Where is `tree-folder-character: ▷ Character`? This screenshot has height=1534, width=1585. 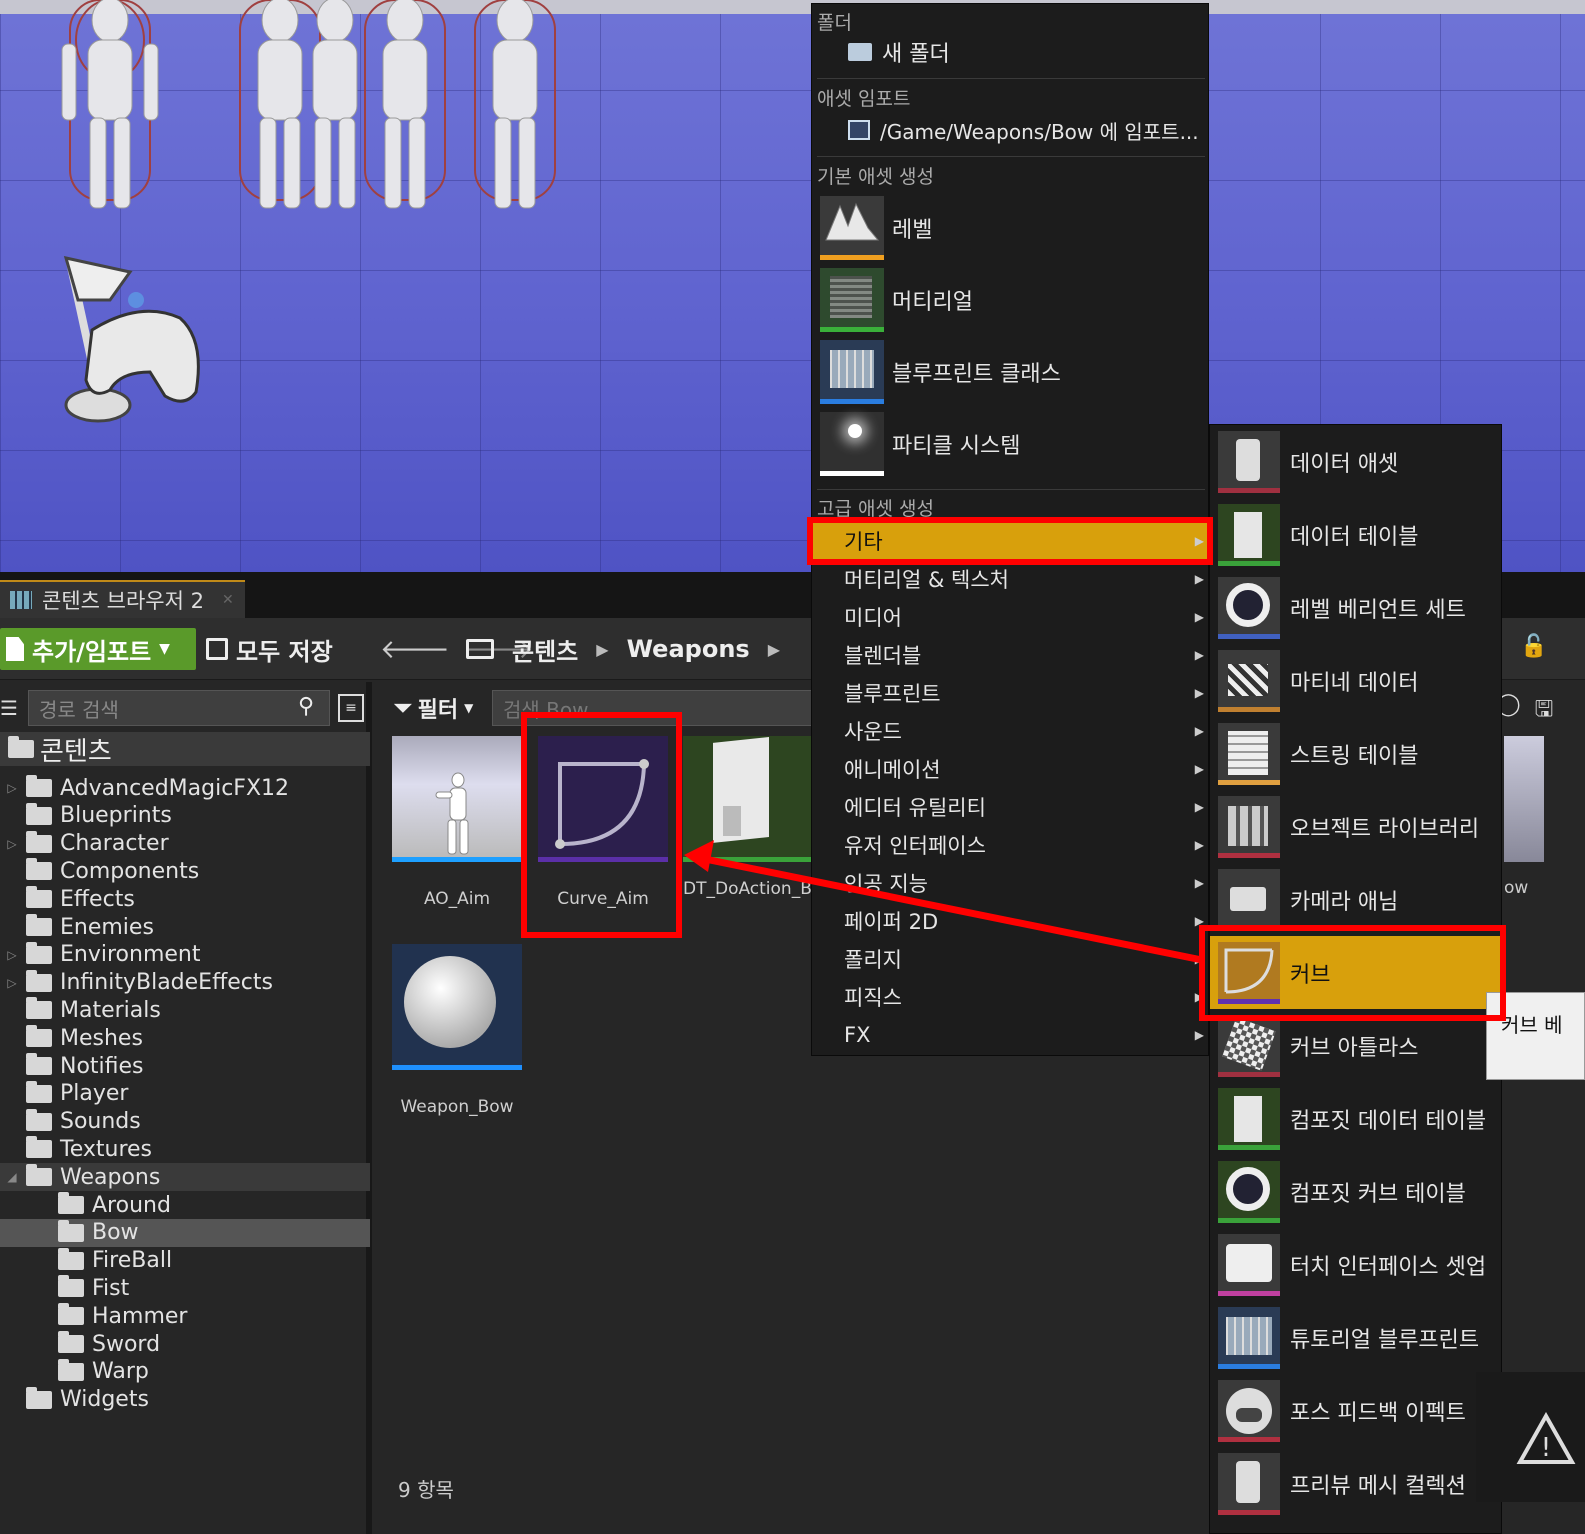 tree-folder-character: ▷ Character is located at coordinates (185, 844).